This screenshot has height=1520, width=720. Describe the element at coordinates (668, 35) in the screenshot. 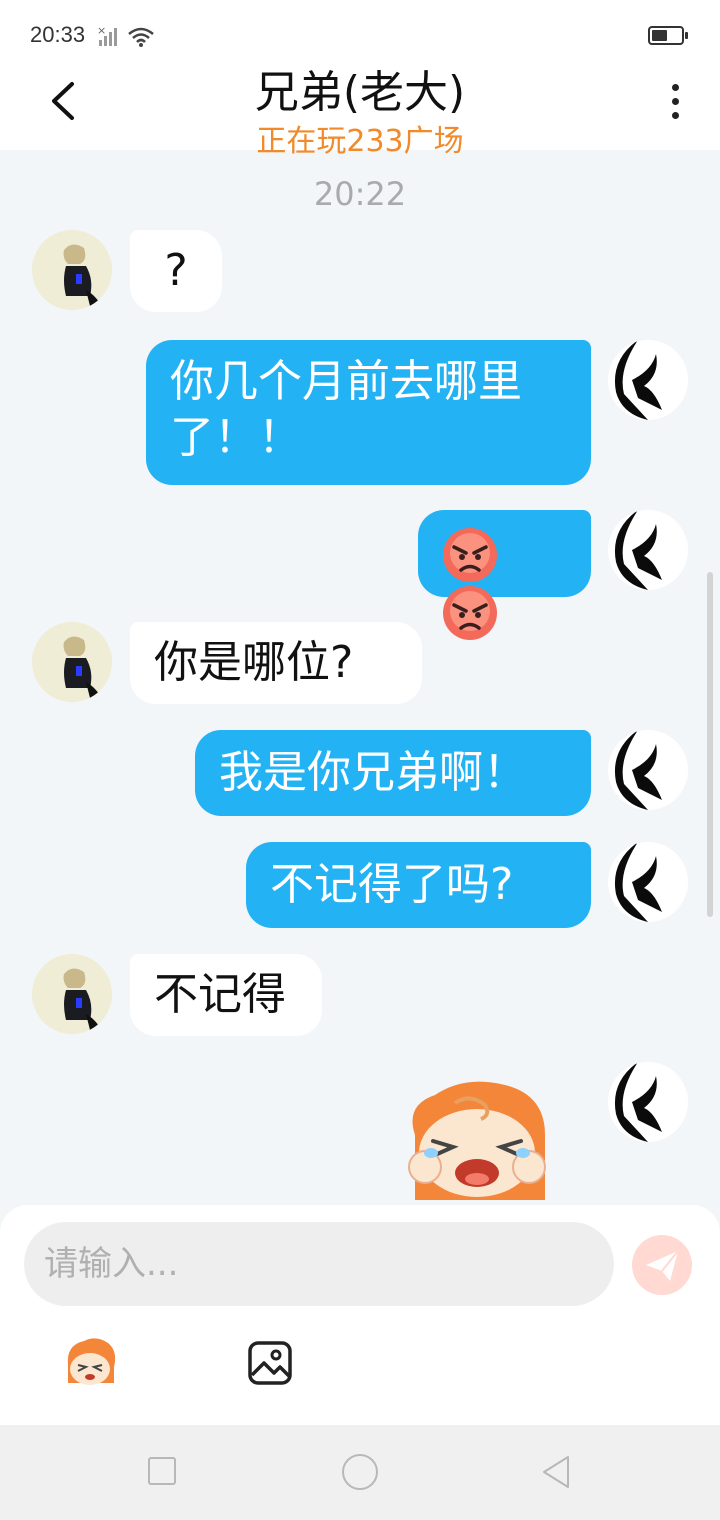

I see `battery-icon` at that location.